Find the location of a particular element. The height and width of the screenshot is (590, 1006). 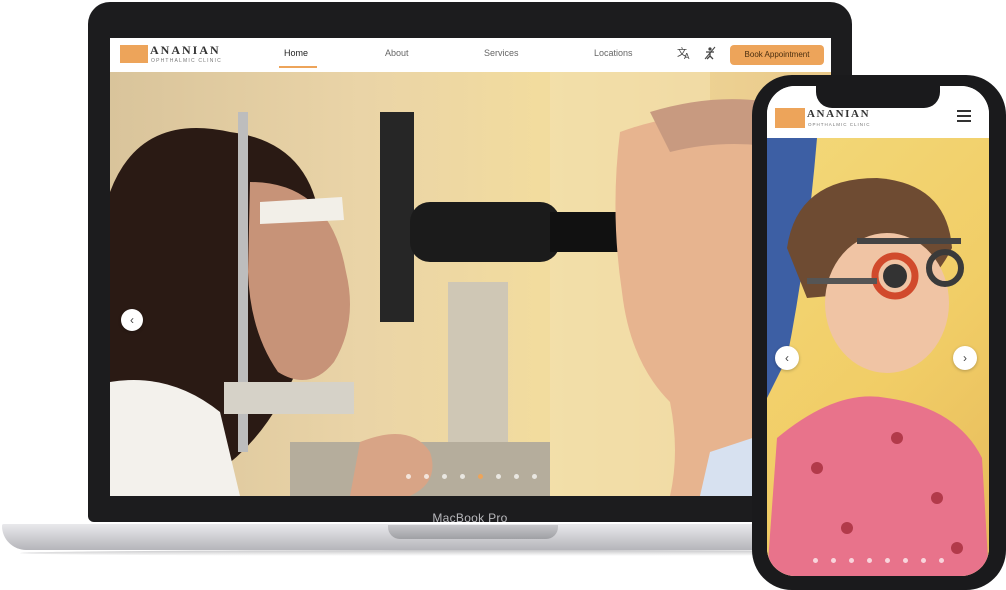

book-appointment-button: Book Appointment is located at coordinates (777, 55).